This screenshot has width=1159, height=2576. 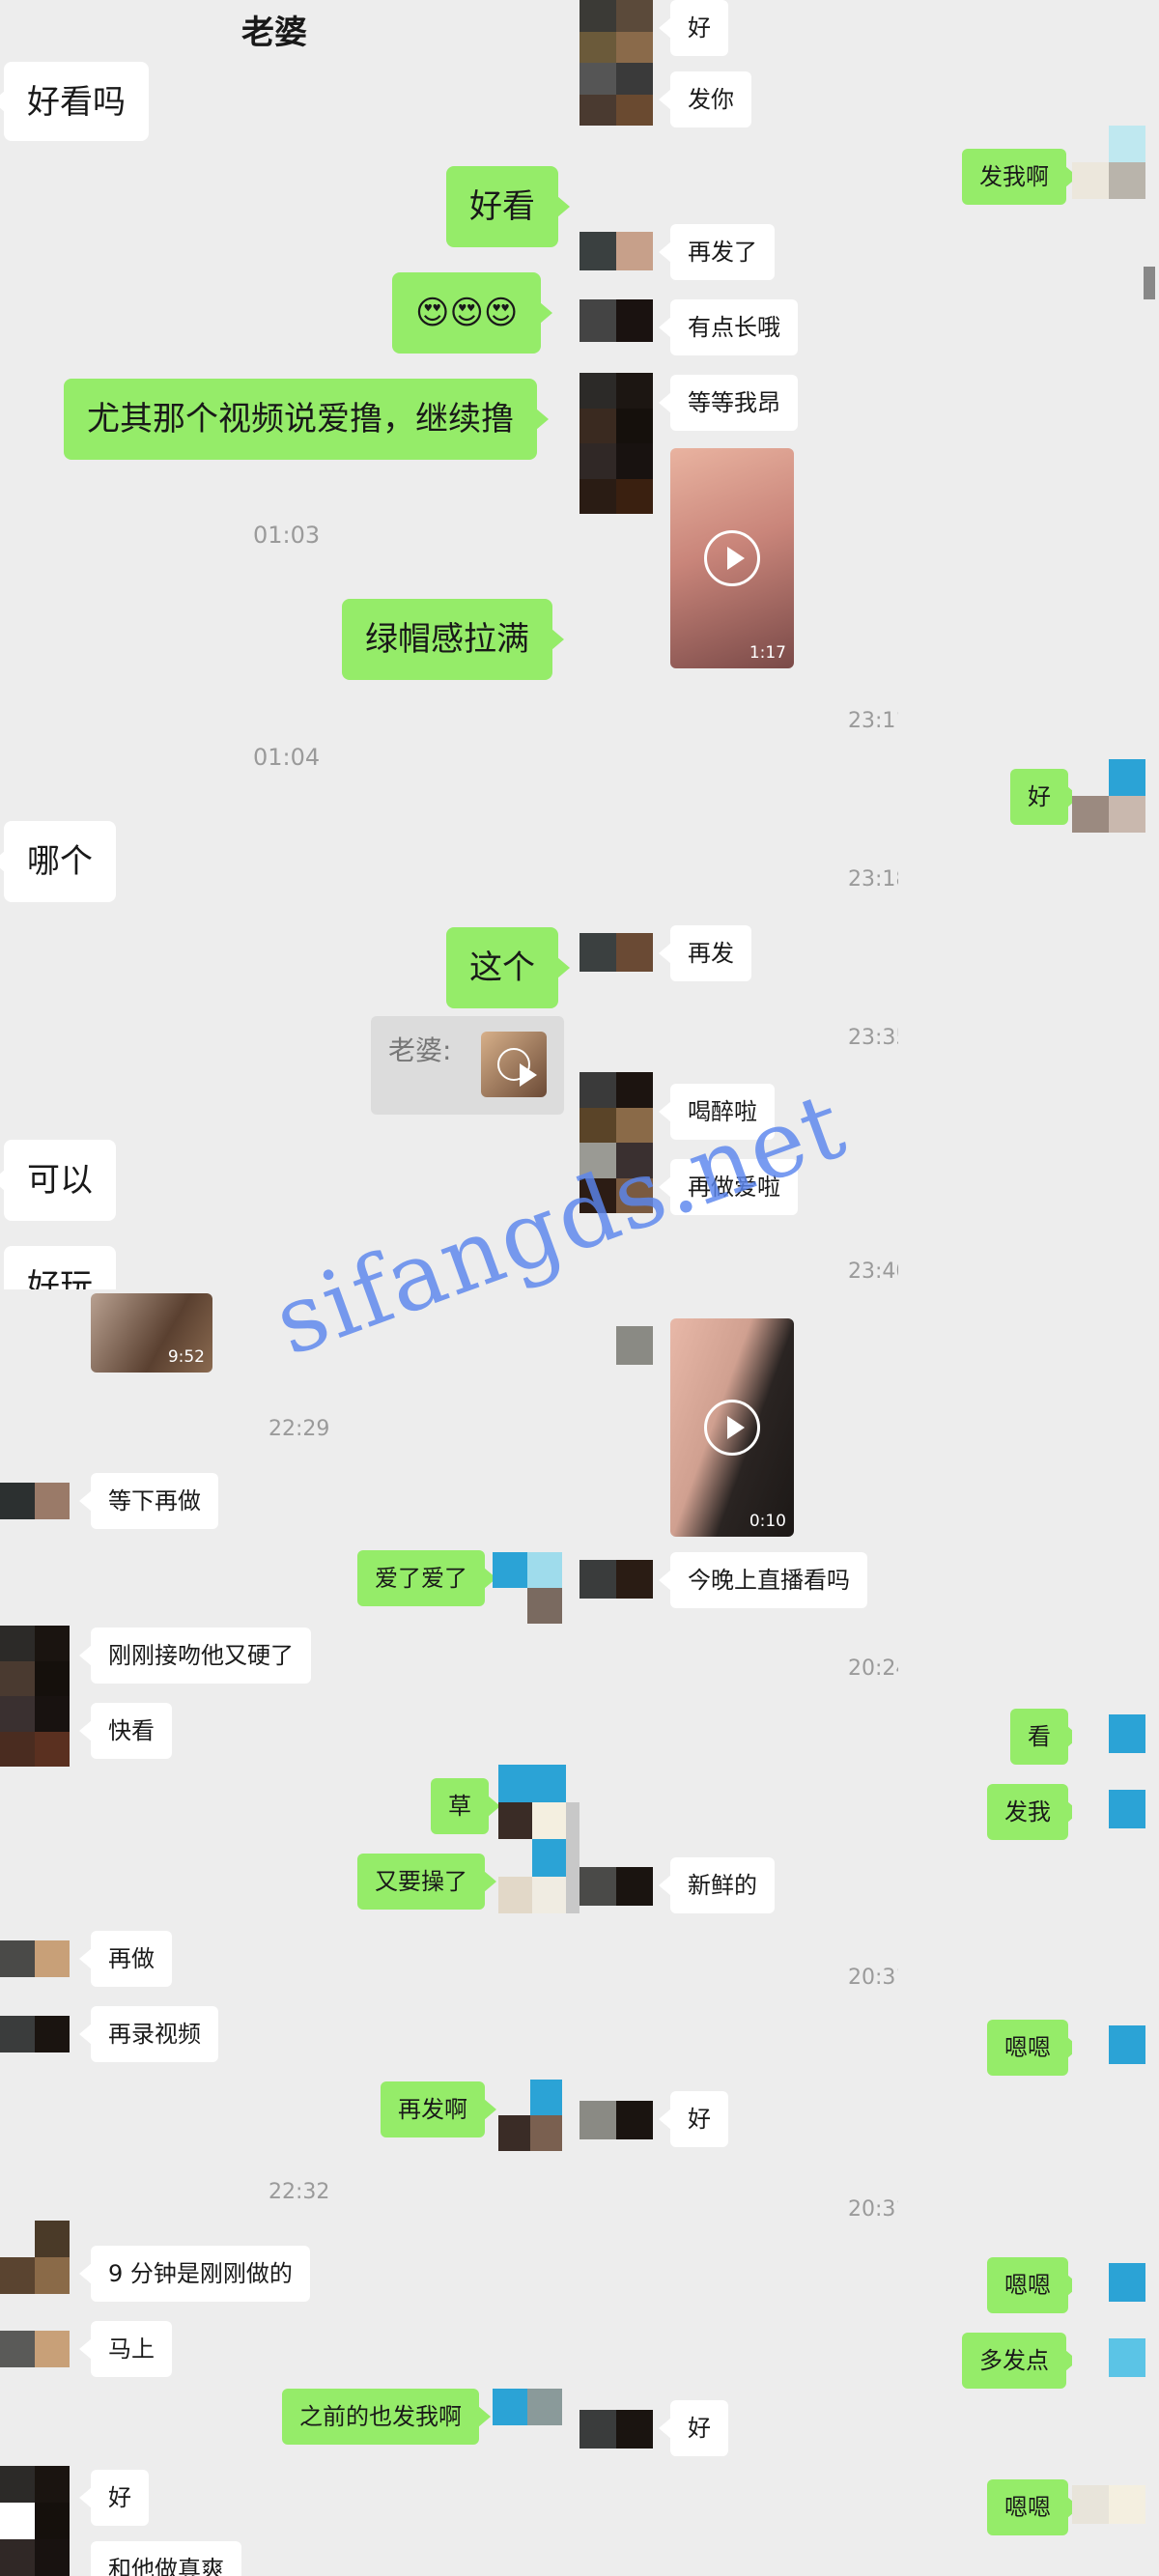 What do you see at coordinates (732, 1427) in the screenshot?
I see `video-message: 0:10` at bounding box center [732, 1427].